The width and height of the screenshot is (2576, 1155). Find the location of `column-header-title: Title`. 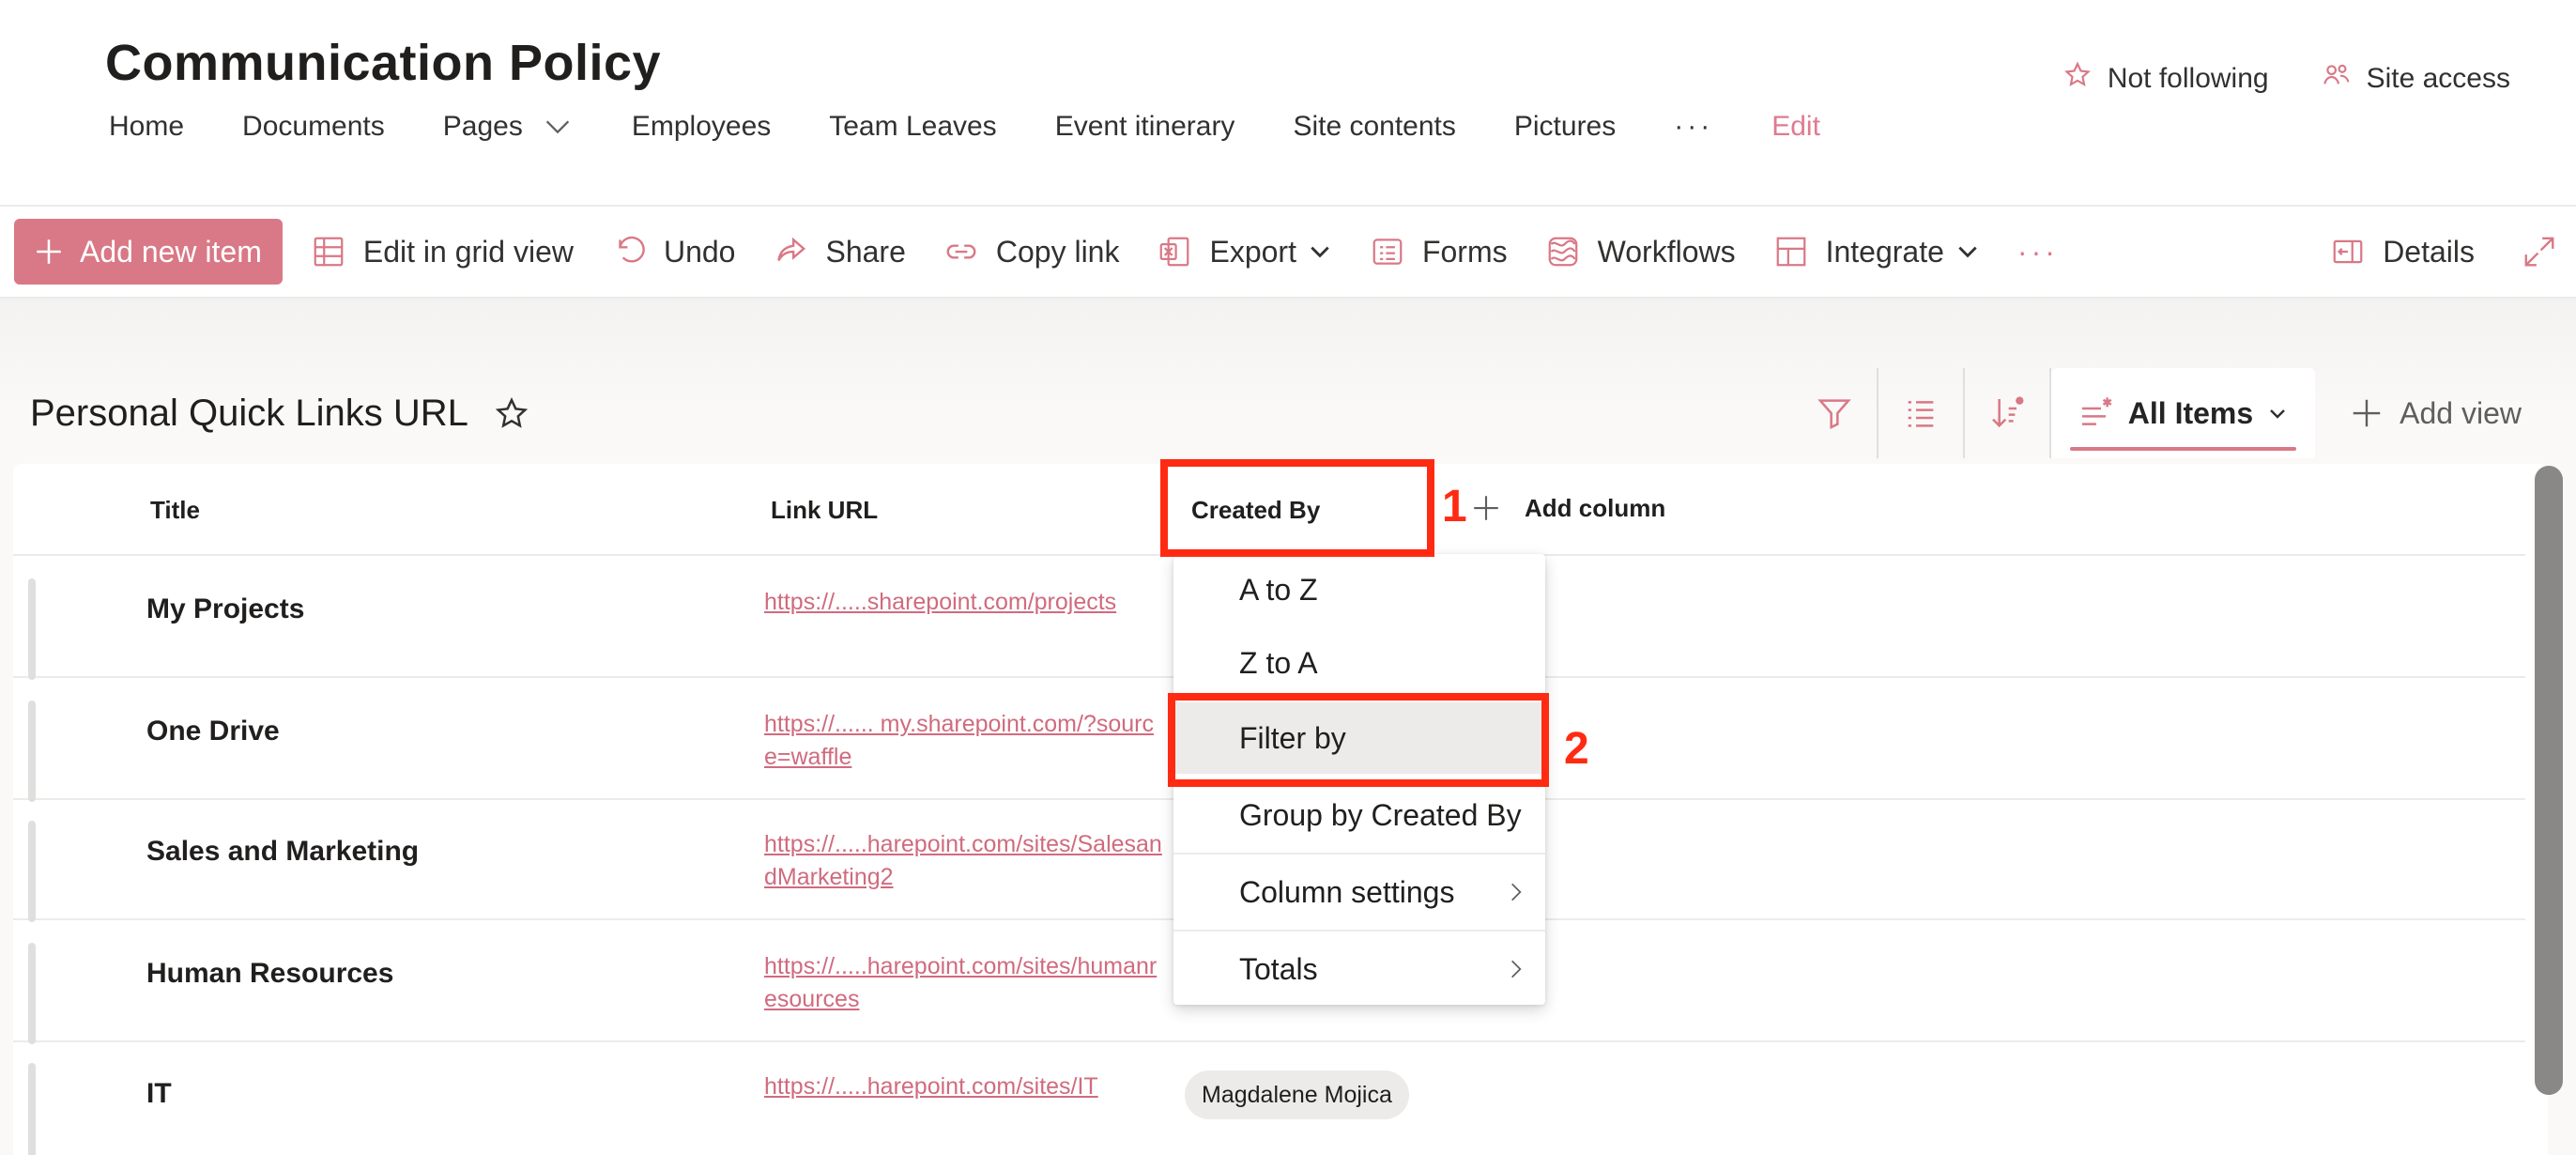

column-header-title: Title is located at coordinates (175, 510).